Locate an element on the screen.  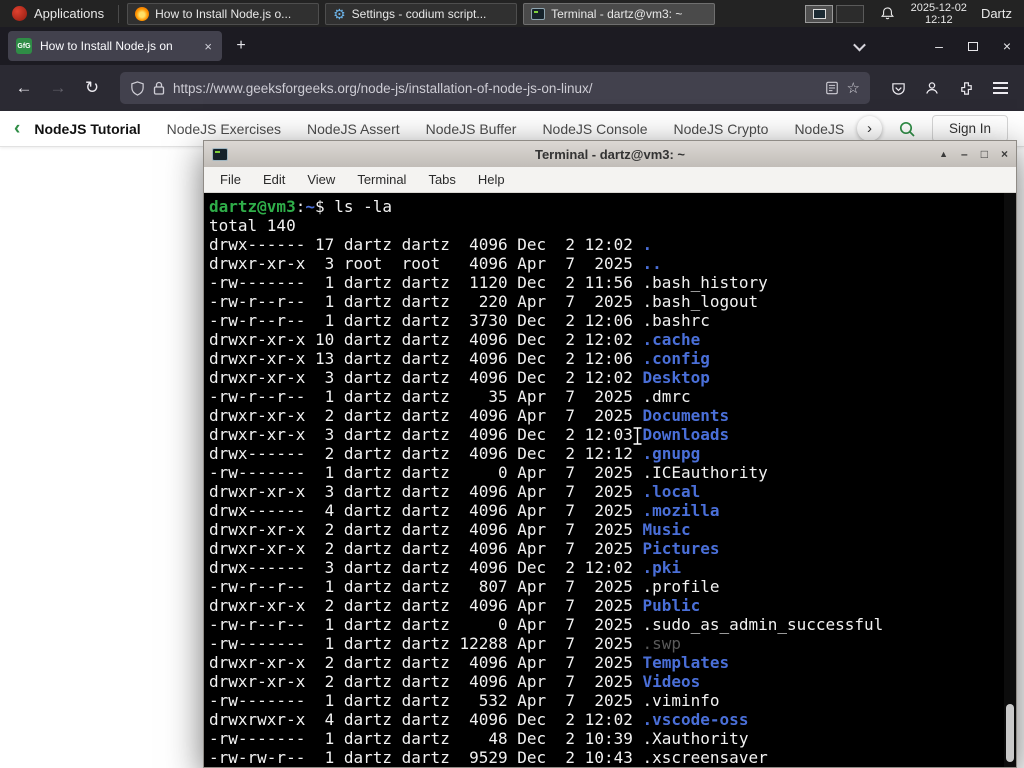
distro-logo-icon is located at coordinates (19, 13).